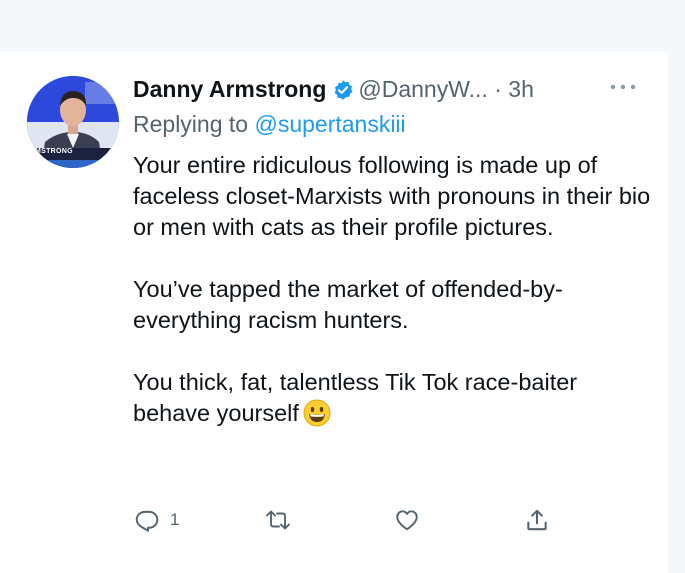 This screenshot has height=573, width=685. I want to click on replying-to-line: Replying to @supertanskiii, so click(269, 124).